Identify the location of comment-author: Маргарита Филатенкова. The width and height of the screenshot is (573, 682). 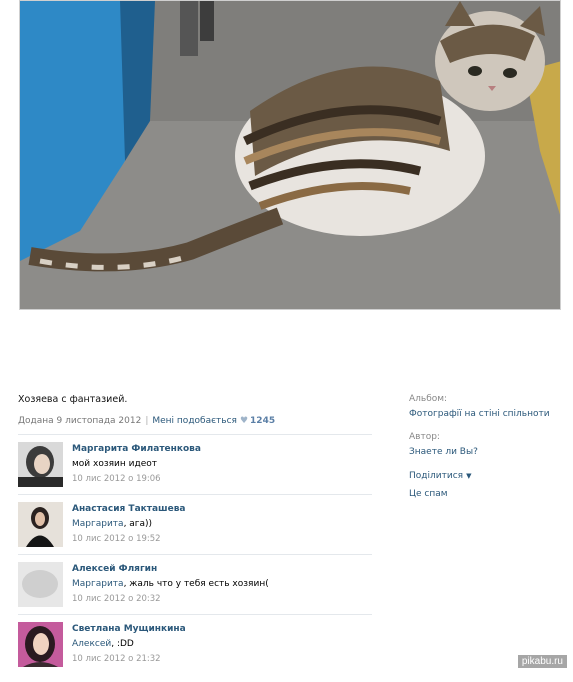
(136, 449).